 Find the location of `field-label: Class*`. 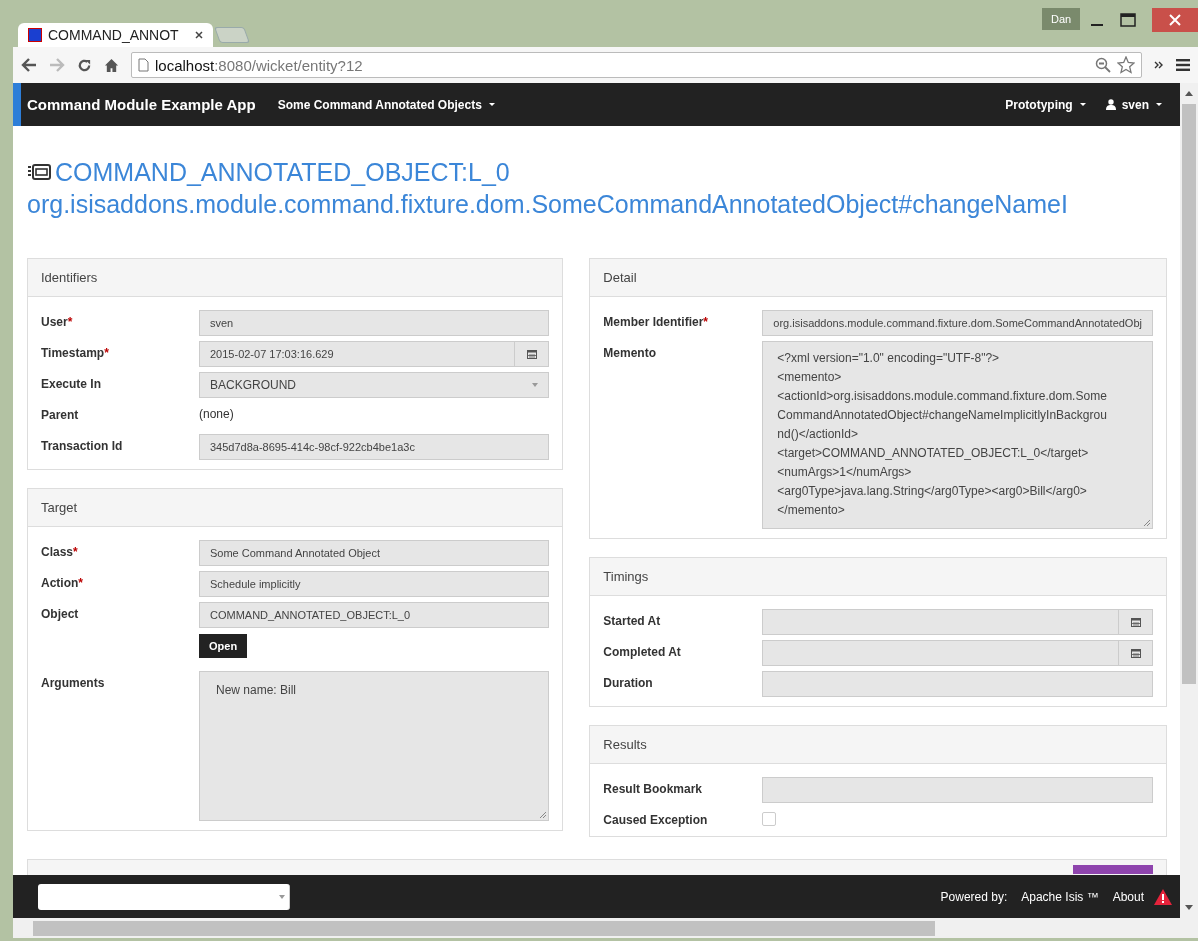

field-label: Class* is located at coordinates (60, 551).